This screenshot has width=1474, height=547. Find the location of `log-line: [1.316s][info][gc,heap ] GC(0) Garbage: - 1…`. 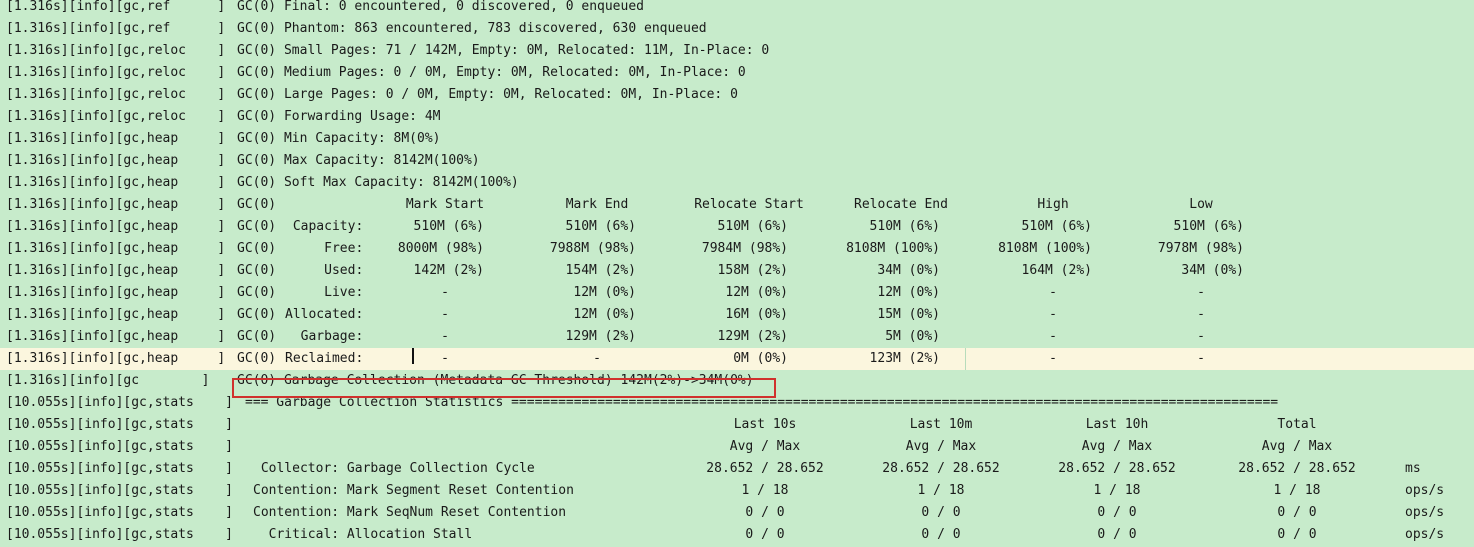

log-line: [1.316s][info][gc,heap ] GC(0) Garbage: - 1… is located at coordinates (737, 337).